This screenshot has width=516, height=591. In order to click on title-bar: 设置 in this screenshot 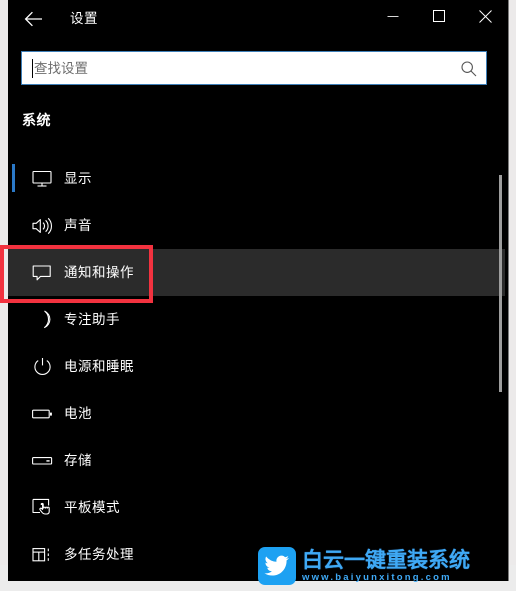, I will do `click(258, 19)`.